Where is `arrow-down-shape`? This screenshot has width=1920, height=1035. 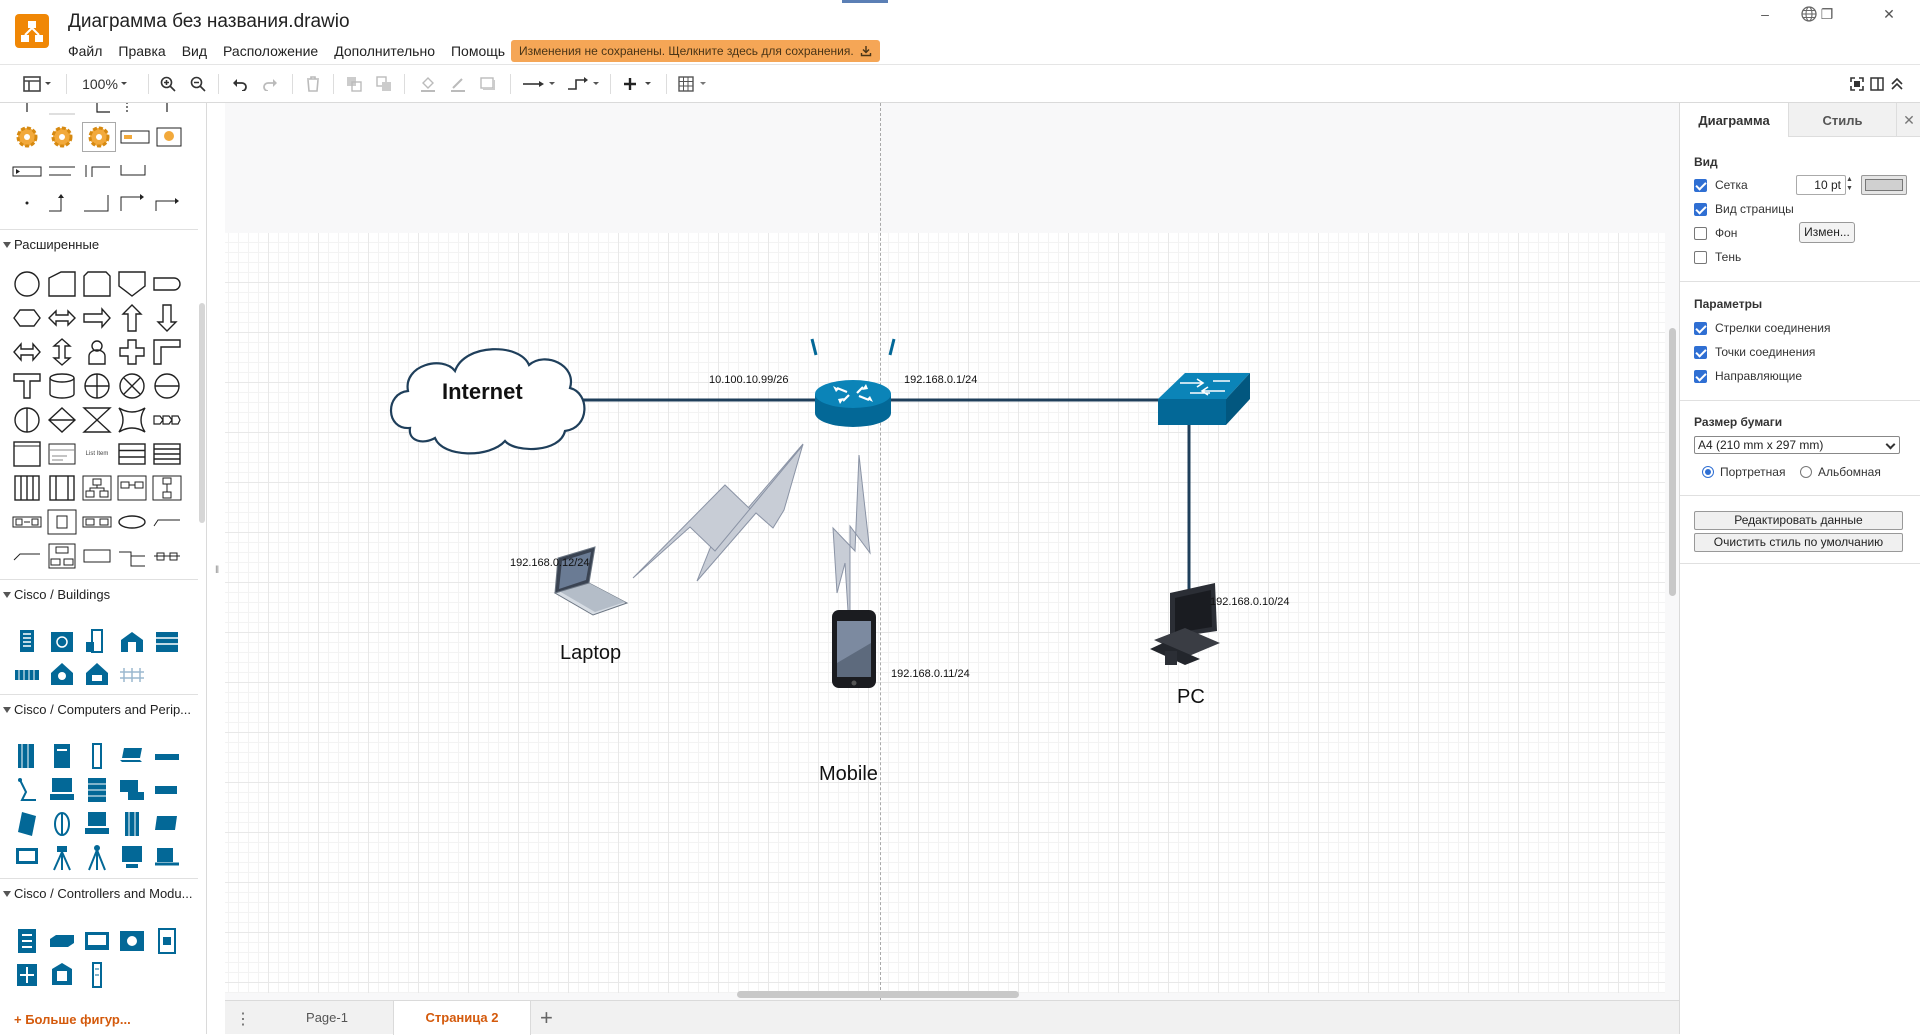
arrow-down-shape is located at coordinates (167, 318).